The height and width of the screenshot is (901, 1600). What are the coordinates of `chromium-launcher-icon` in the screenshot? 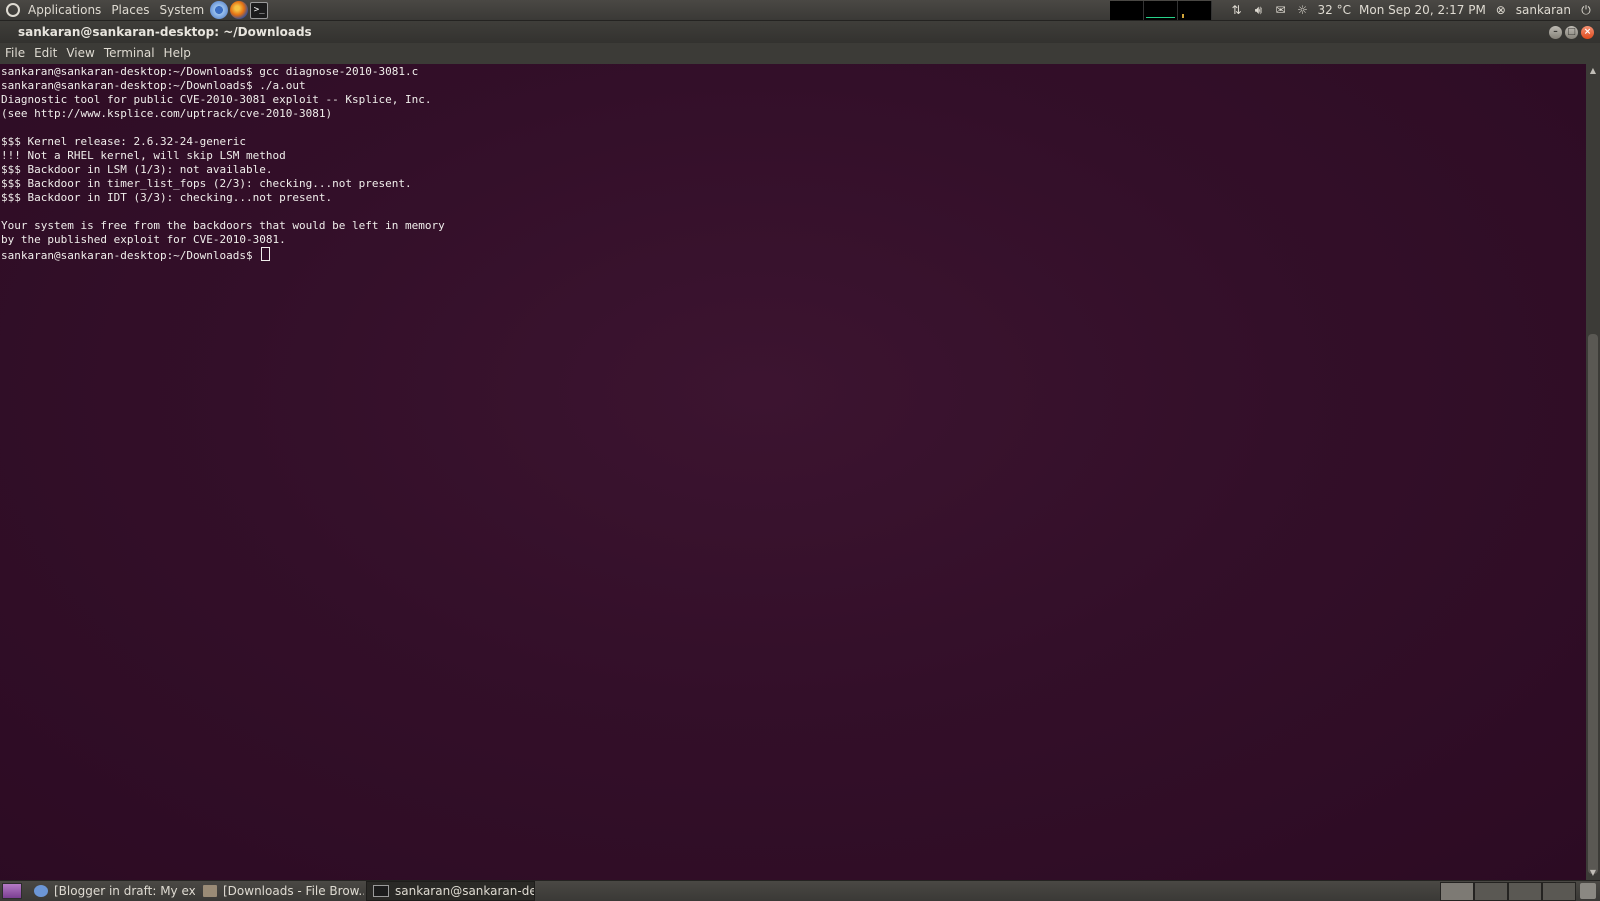 It's located at (219, 10).